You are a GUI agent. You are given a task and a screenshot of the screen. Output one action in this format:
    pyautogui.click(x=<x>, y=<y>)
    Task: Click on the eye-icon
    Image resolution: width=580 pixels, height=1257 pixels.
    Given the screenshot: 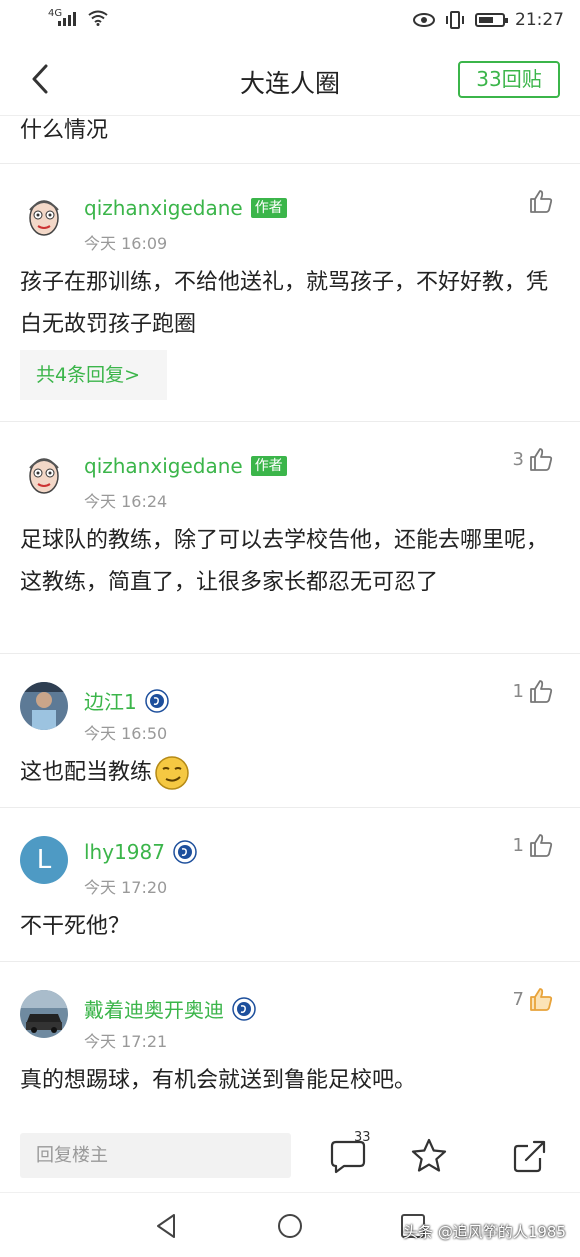 What is the action you would take?
    pyautogui.click(x=424, y=20)
    